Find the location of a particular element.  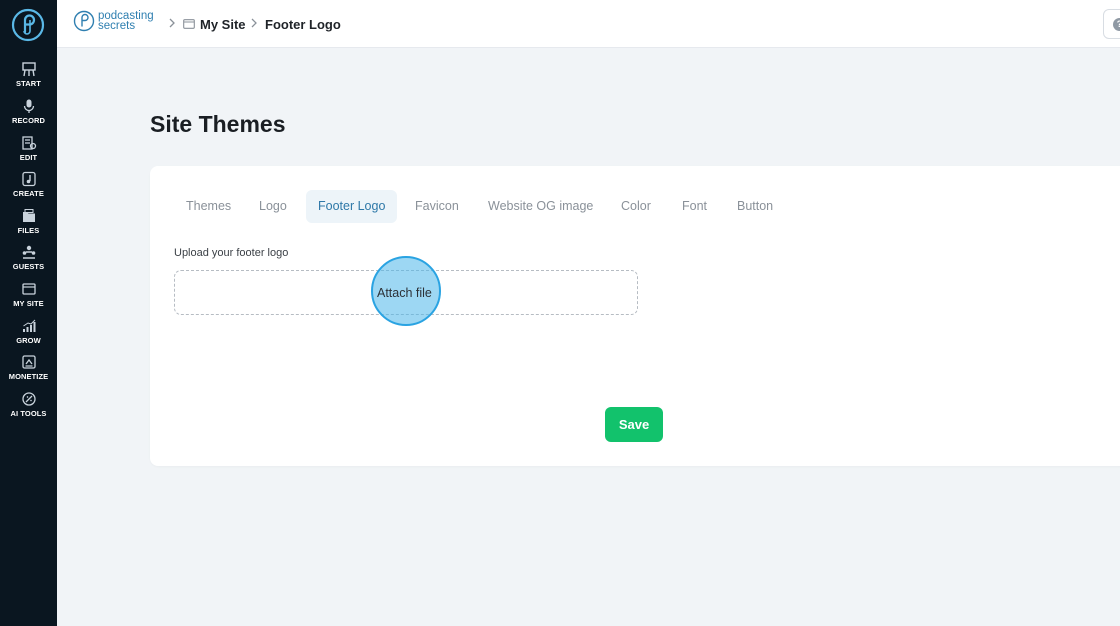

easel-icon is located at coordinates (28, 69).